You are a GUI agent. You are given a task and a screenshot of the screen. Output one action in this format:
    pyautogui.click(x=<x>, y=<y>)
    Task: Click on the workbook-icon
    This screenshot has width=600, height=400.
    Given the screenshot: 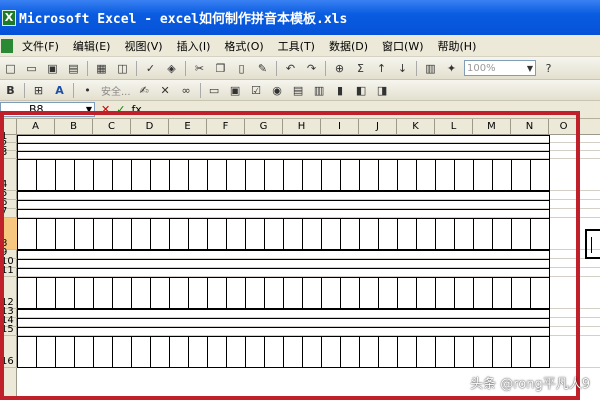 What is the action you would take?
    pyautogui.click(x=7, y=45)
    